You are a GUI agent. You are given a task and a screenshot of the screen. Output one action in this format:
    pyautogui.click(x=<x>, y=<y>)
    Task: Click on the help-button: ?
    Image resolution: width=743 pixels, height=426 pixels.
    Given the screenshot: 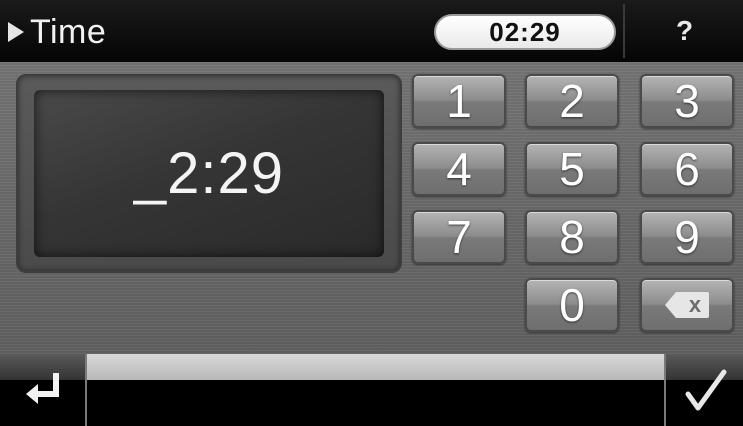 What is the action you would take?
    pyautogui.click(x=684, y=31)
    